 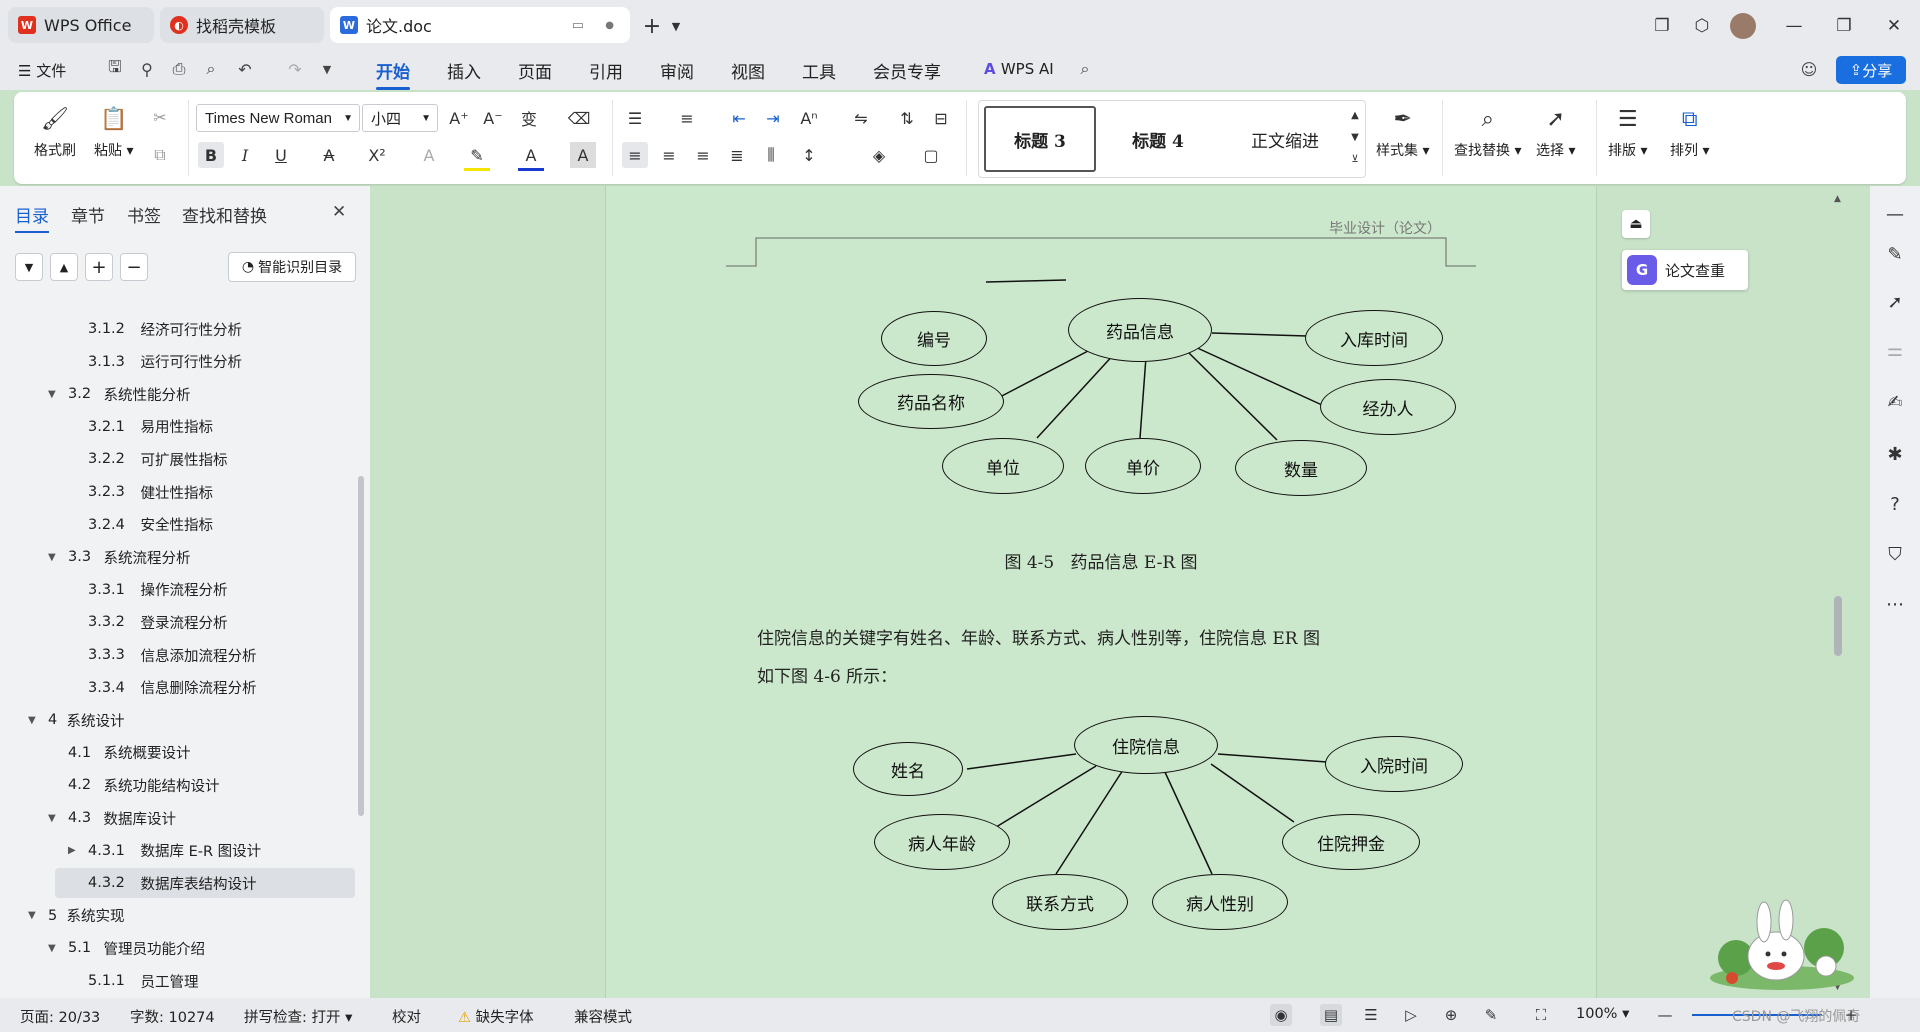 What do you see at coordinates (185, 329) in the screenshot?
I see `toc-item: 3.1.2 经济可行性分析` at bounding box center [185, 329].